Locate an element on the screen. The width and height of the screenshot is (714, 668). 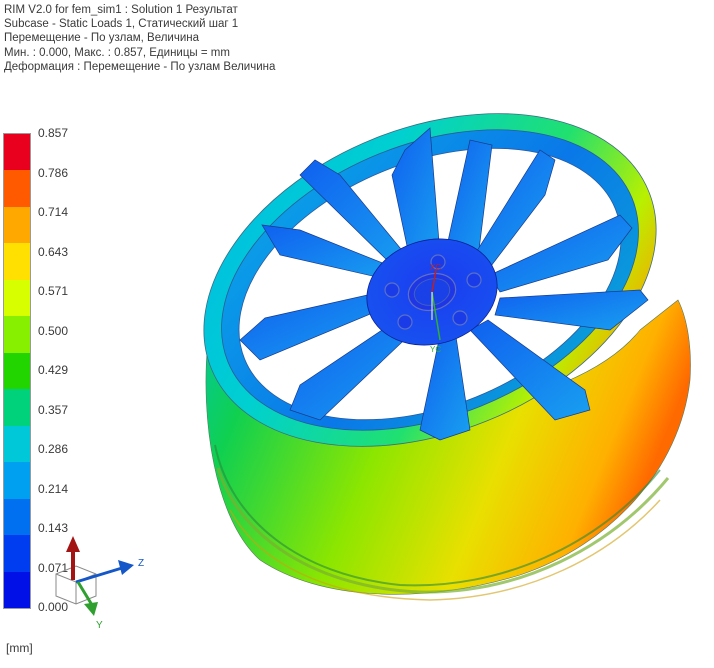
triad-cube is located at coordinates (76, 585).